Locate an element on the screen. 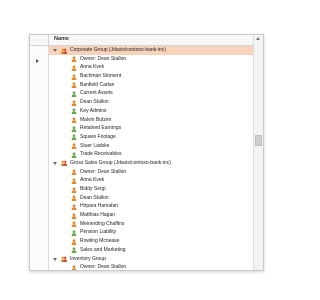 Image resolution: width=320 pixels, height=300 pixels. tree-item-row: Retained Earnings is located at coordinates (151, 128).